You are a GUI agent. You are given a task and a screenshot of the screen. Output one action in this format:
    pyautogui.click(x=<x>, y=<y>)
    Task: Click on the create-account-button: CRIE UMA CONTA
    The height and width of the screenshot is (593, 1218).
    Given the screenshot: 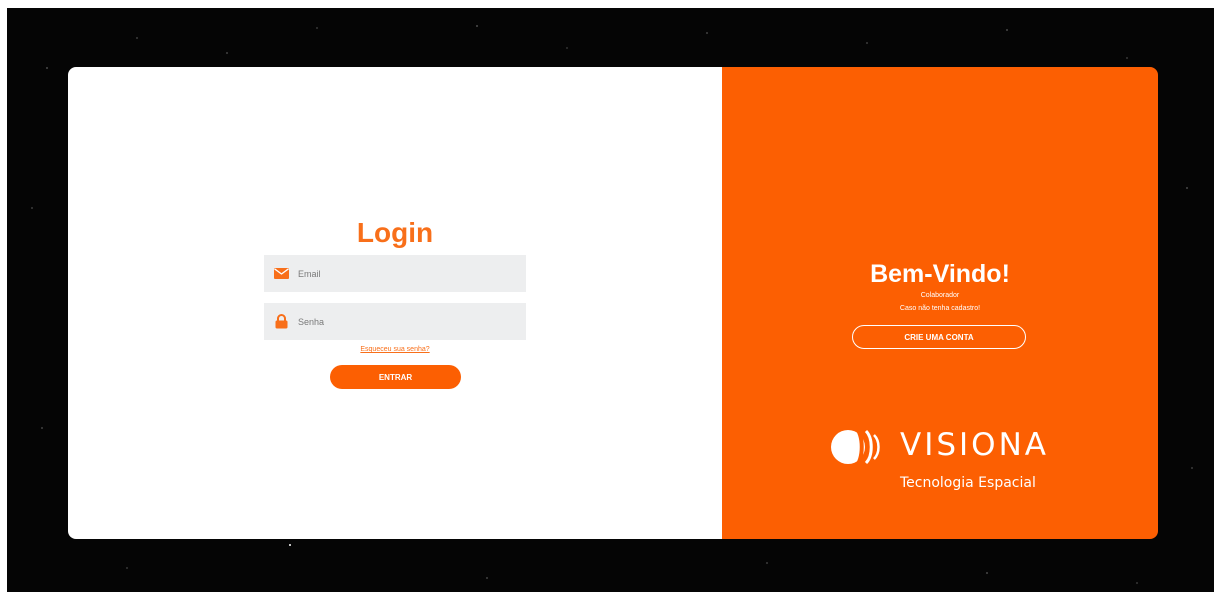 What is the action you would take?
    pyautogui.click(x=939, y=337)
    